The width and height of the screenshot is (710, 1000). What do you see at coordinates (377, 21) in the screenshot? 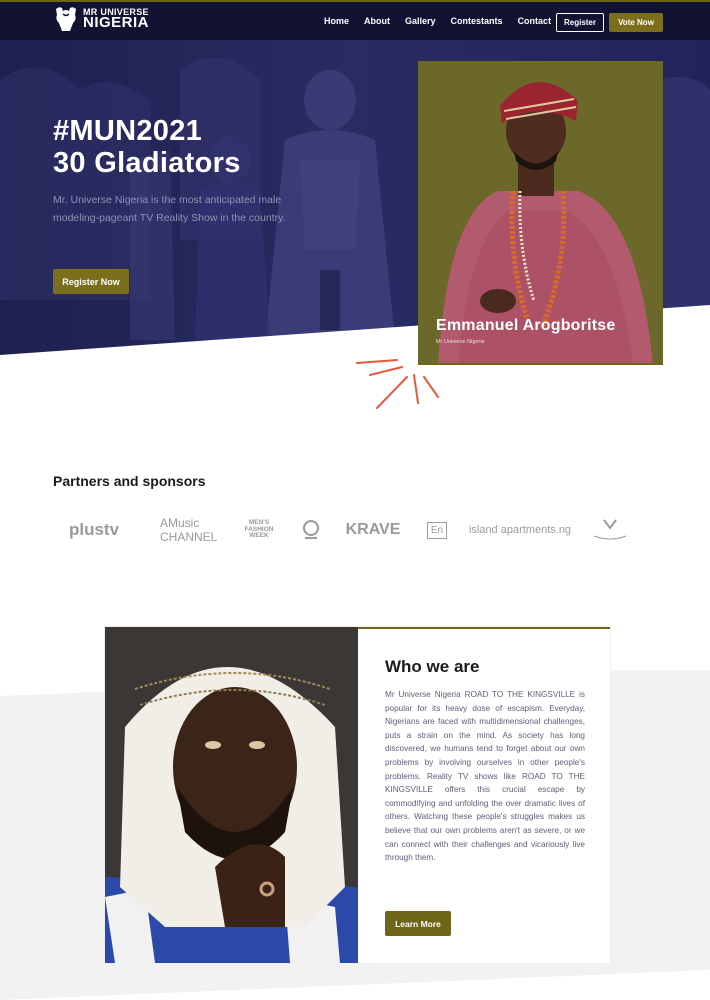
I see `nav-link-about: About` at bounding box center [377, 21].